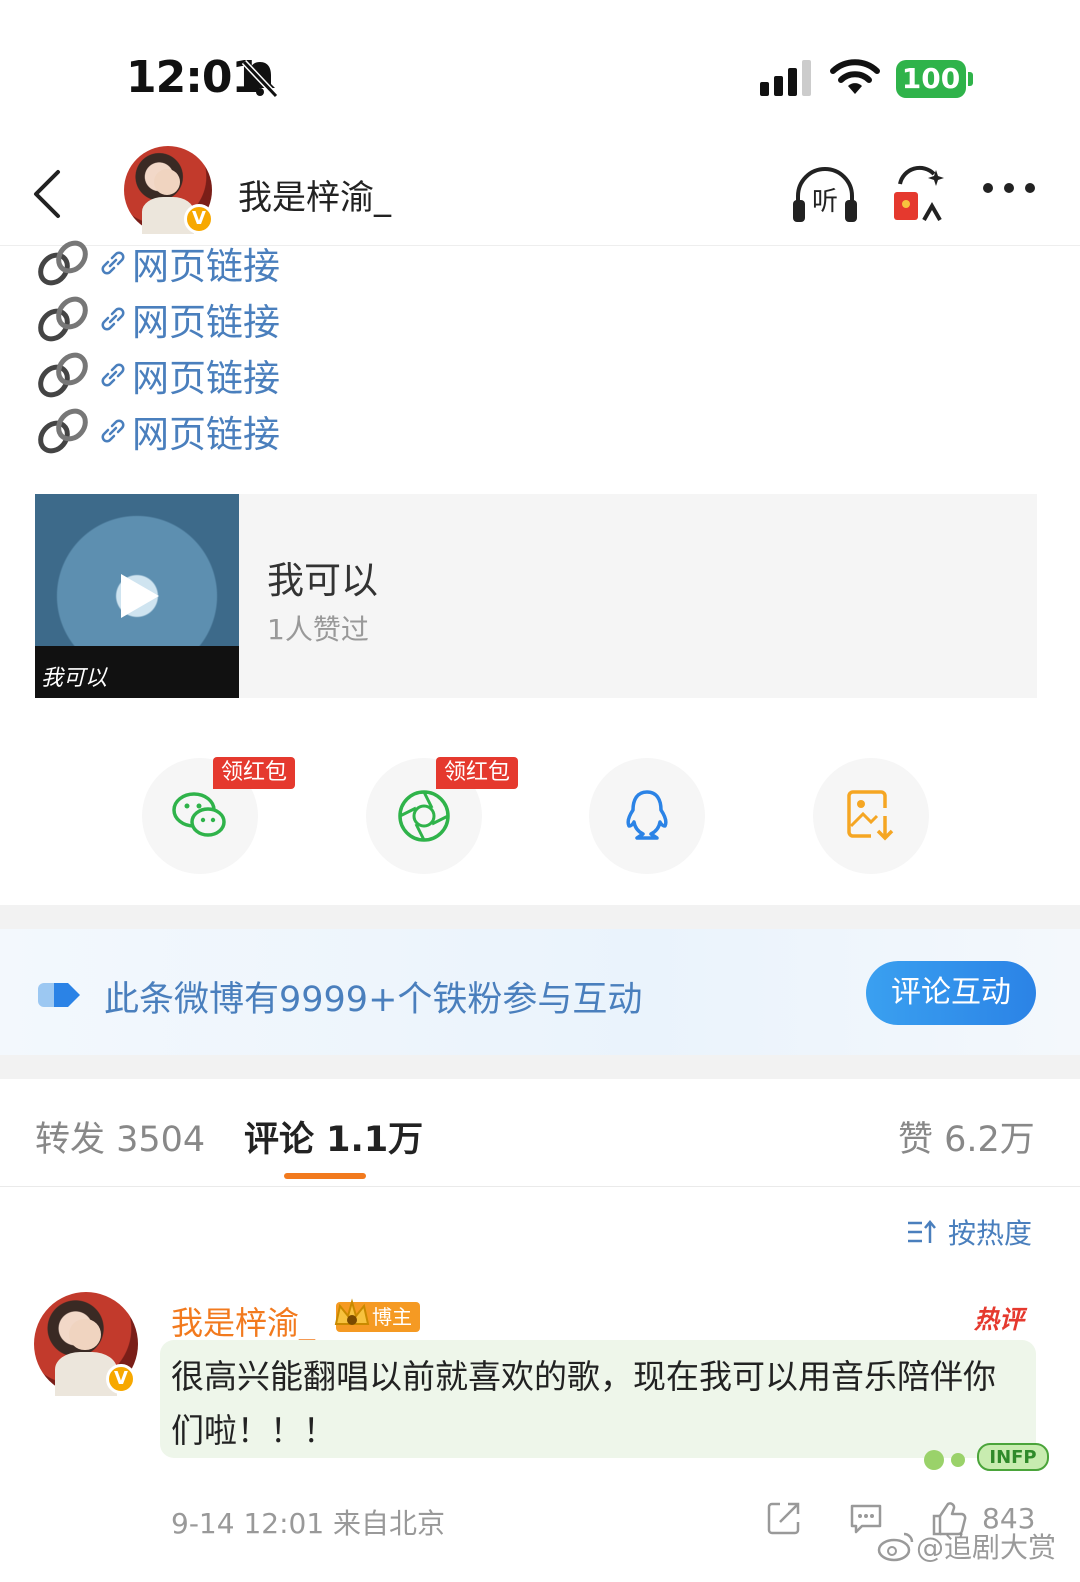  I want to click on battery-level: 100, so click(931, 79).